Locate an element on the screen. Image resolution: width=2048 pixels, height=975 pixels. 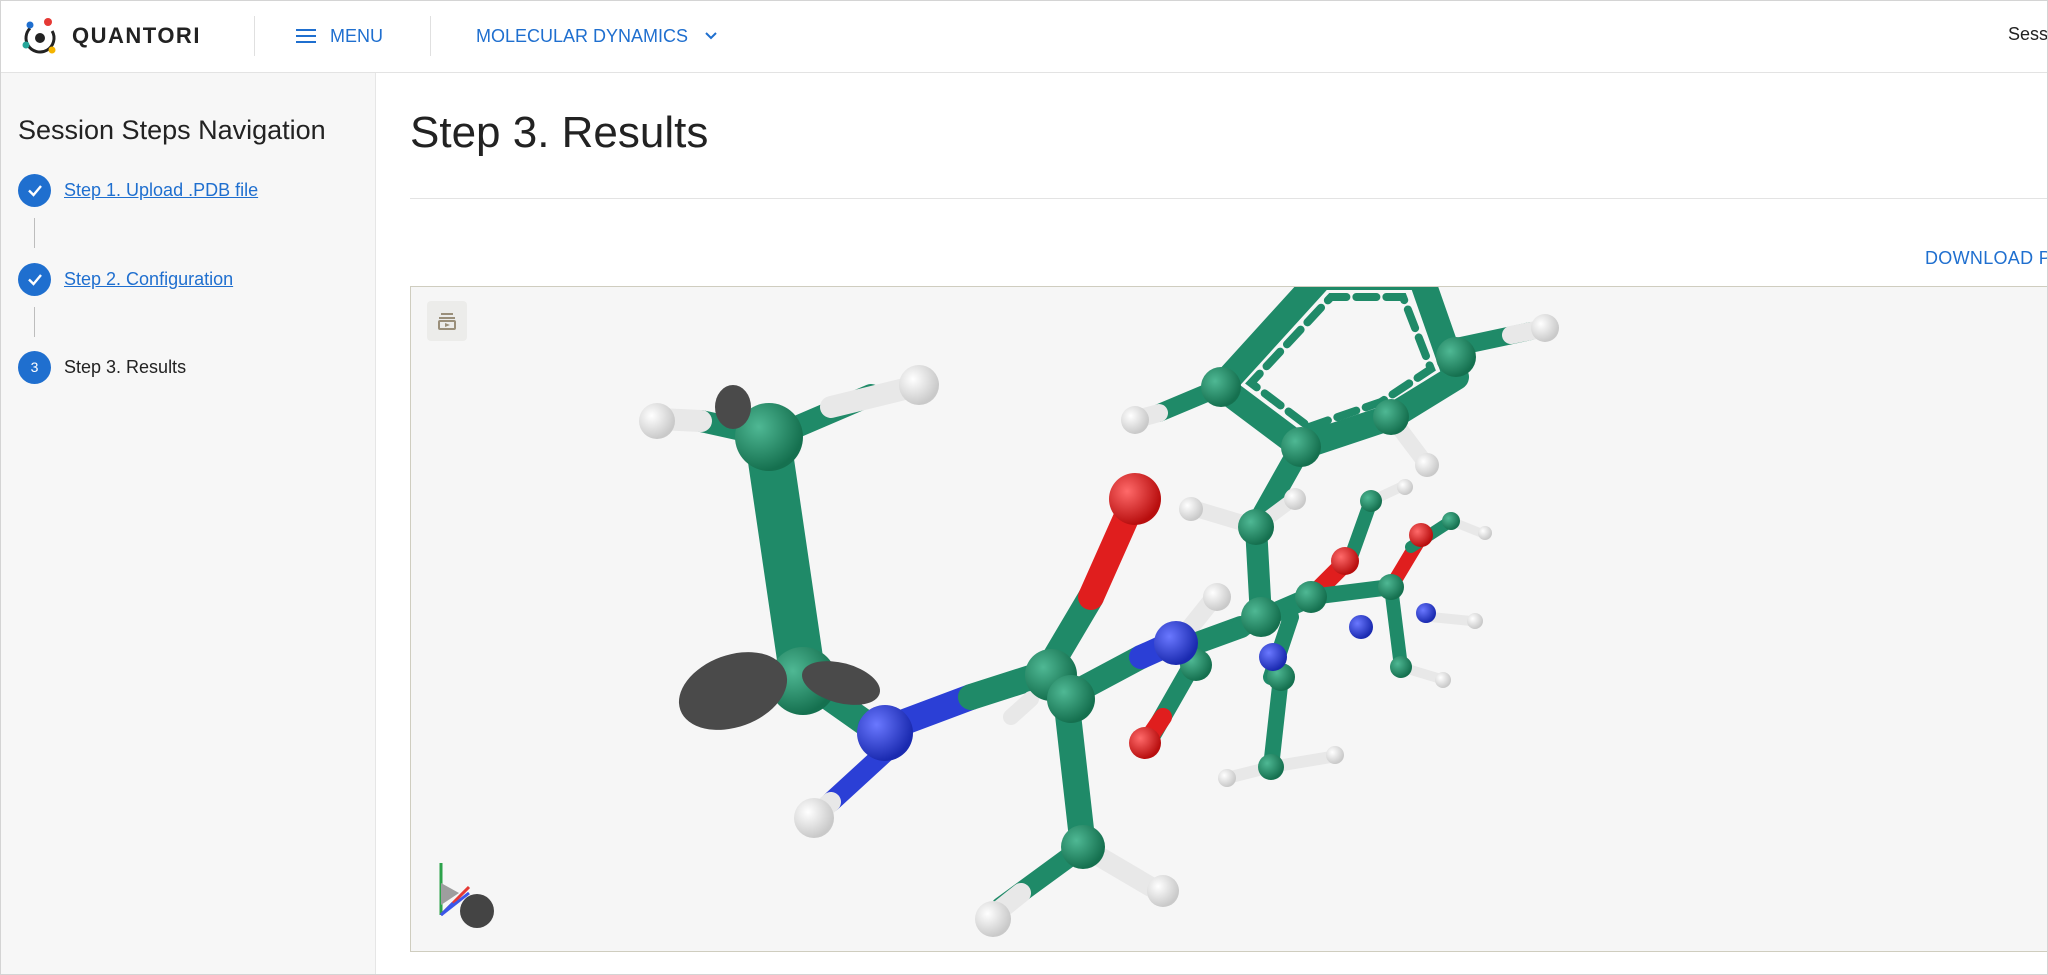
step-number-badge: 3 is located at coordinates (34, 367).